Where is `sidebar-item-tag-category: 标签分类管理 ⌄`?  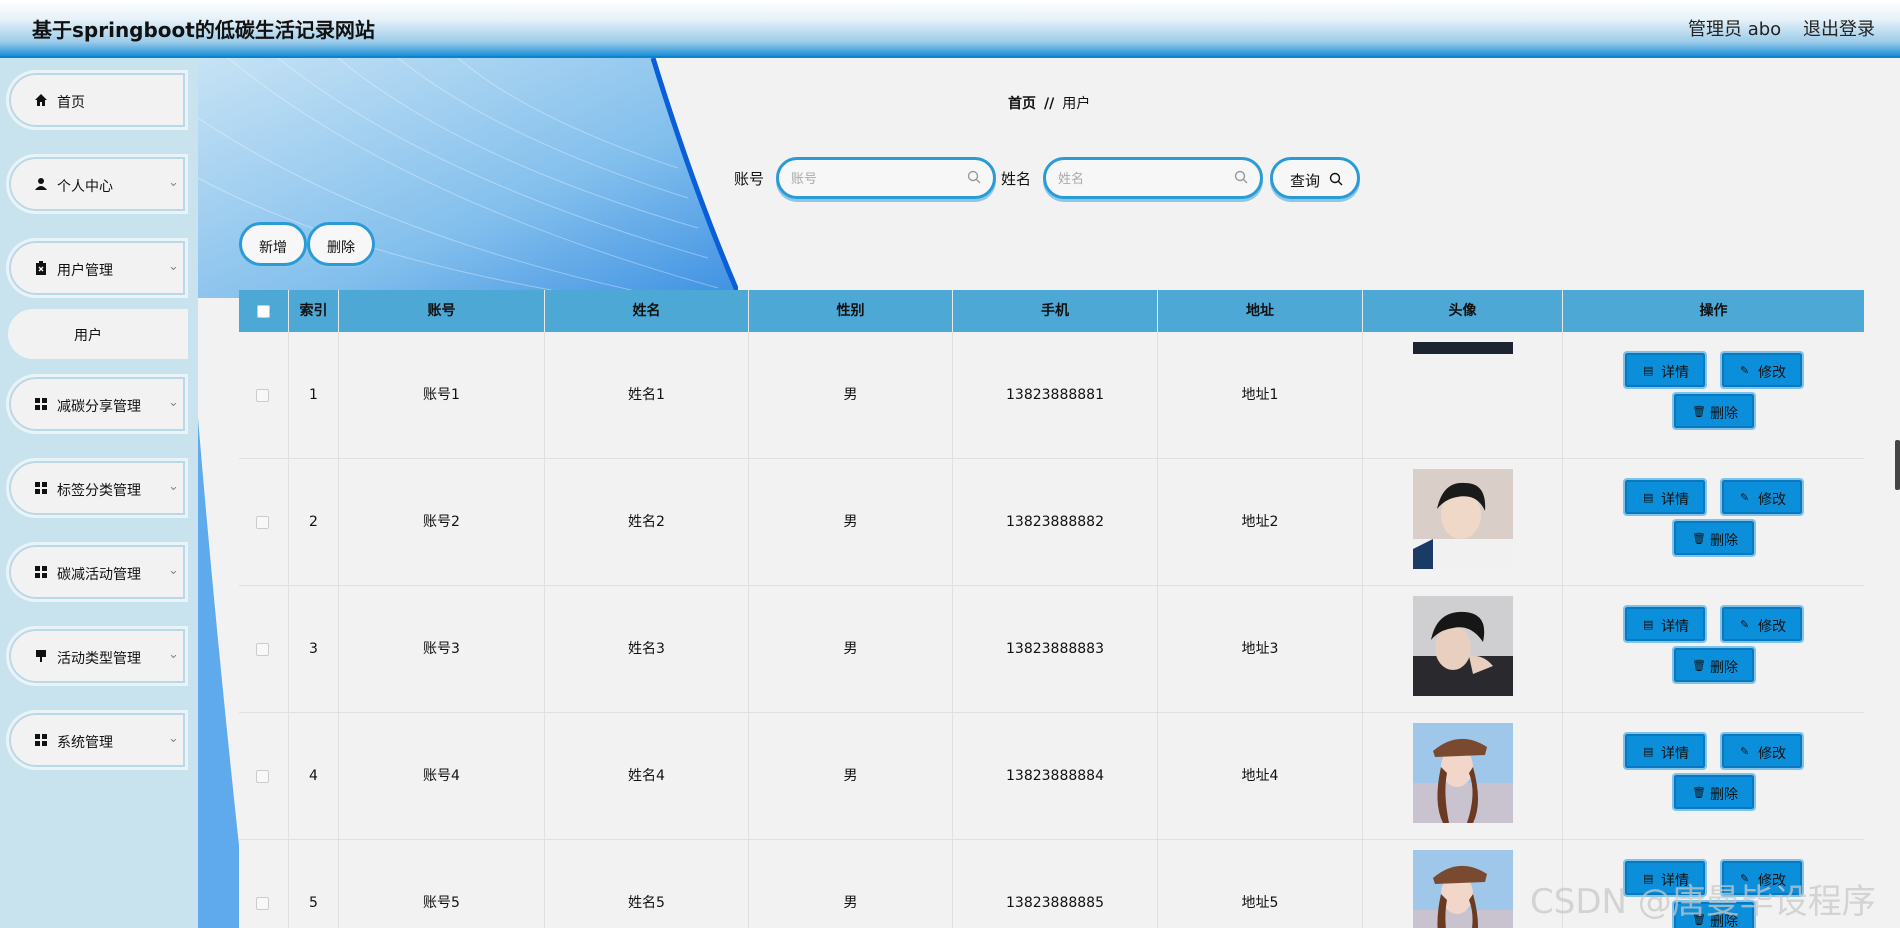 sidebar-item-tag-category: 标签分类管理 ⌄ is located at coordinates (97, 488).